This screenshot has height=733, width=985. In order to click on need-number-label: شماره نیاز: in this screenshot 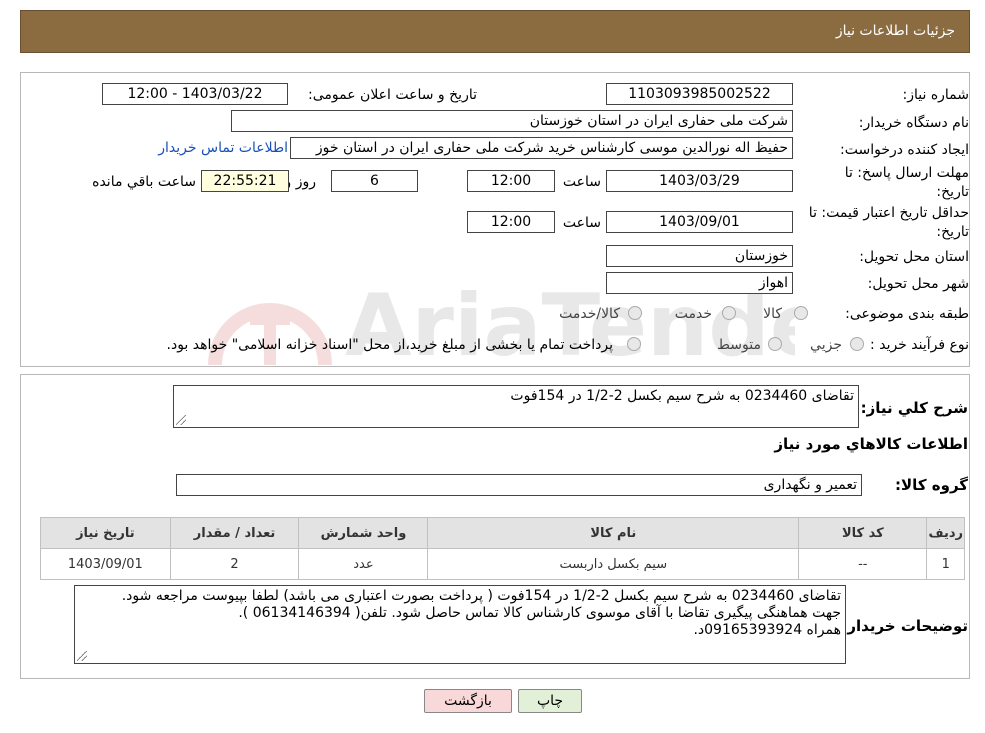, I will do `click(936, 95)`.